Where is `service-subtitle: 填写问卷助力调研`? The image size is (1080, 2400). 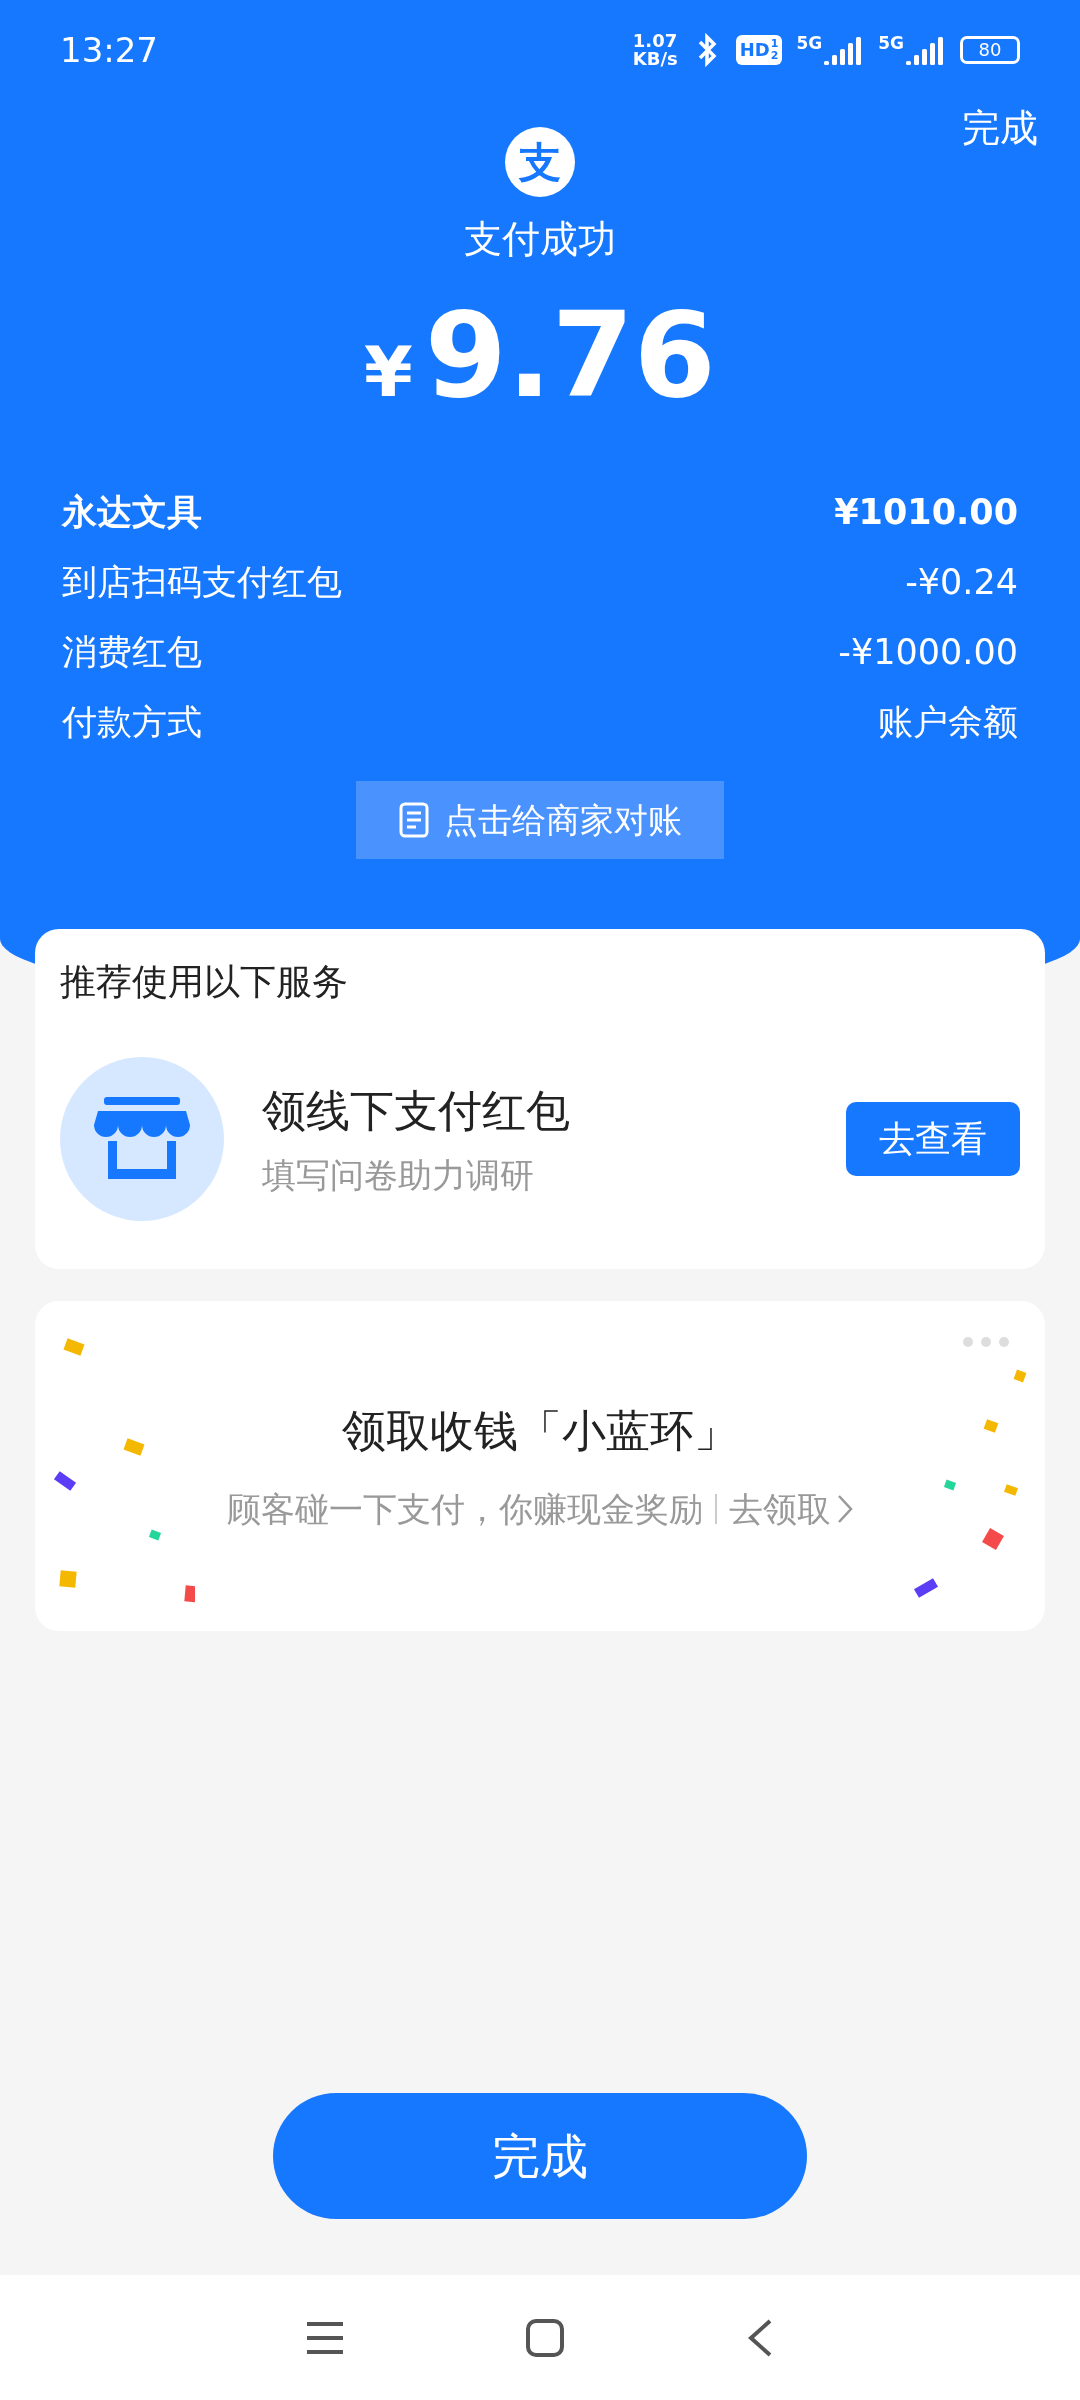
service-subtitle: 填写问卷助力调研 is located at coordinates (398, 1175).